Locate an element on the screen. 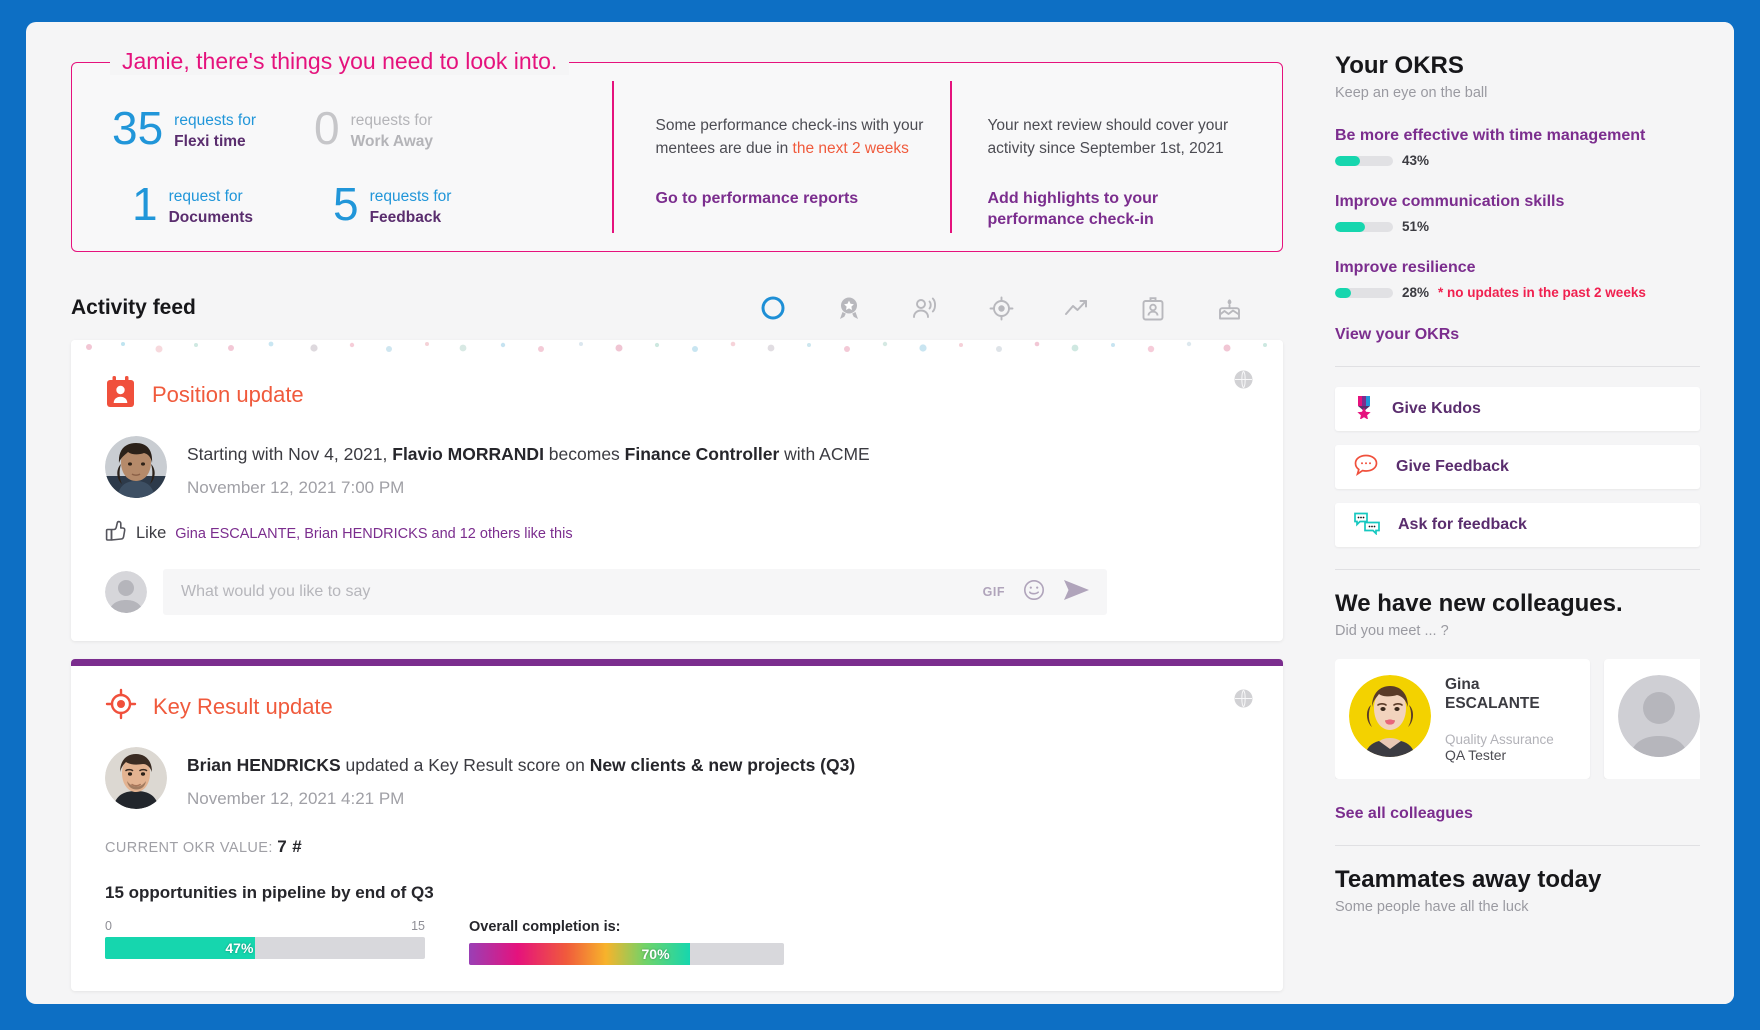 The height and width of the screenshot is (1030, 1760). progress-bars-row: 0 15 47% Overall completion is: 70% is located at coordinates (677, 942).